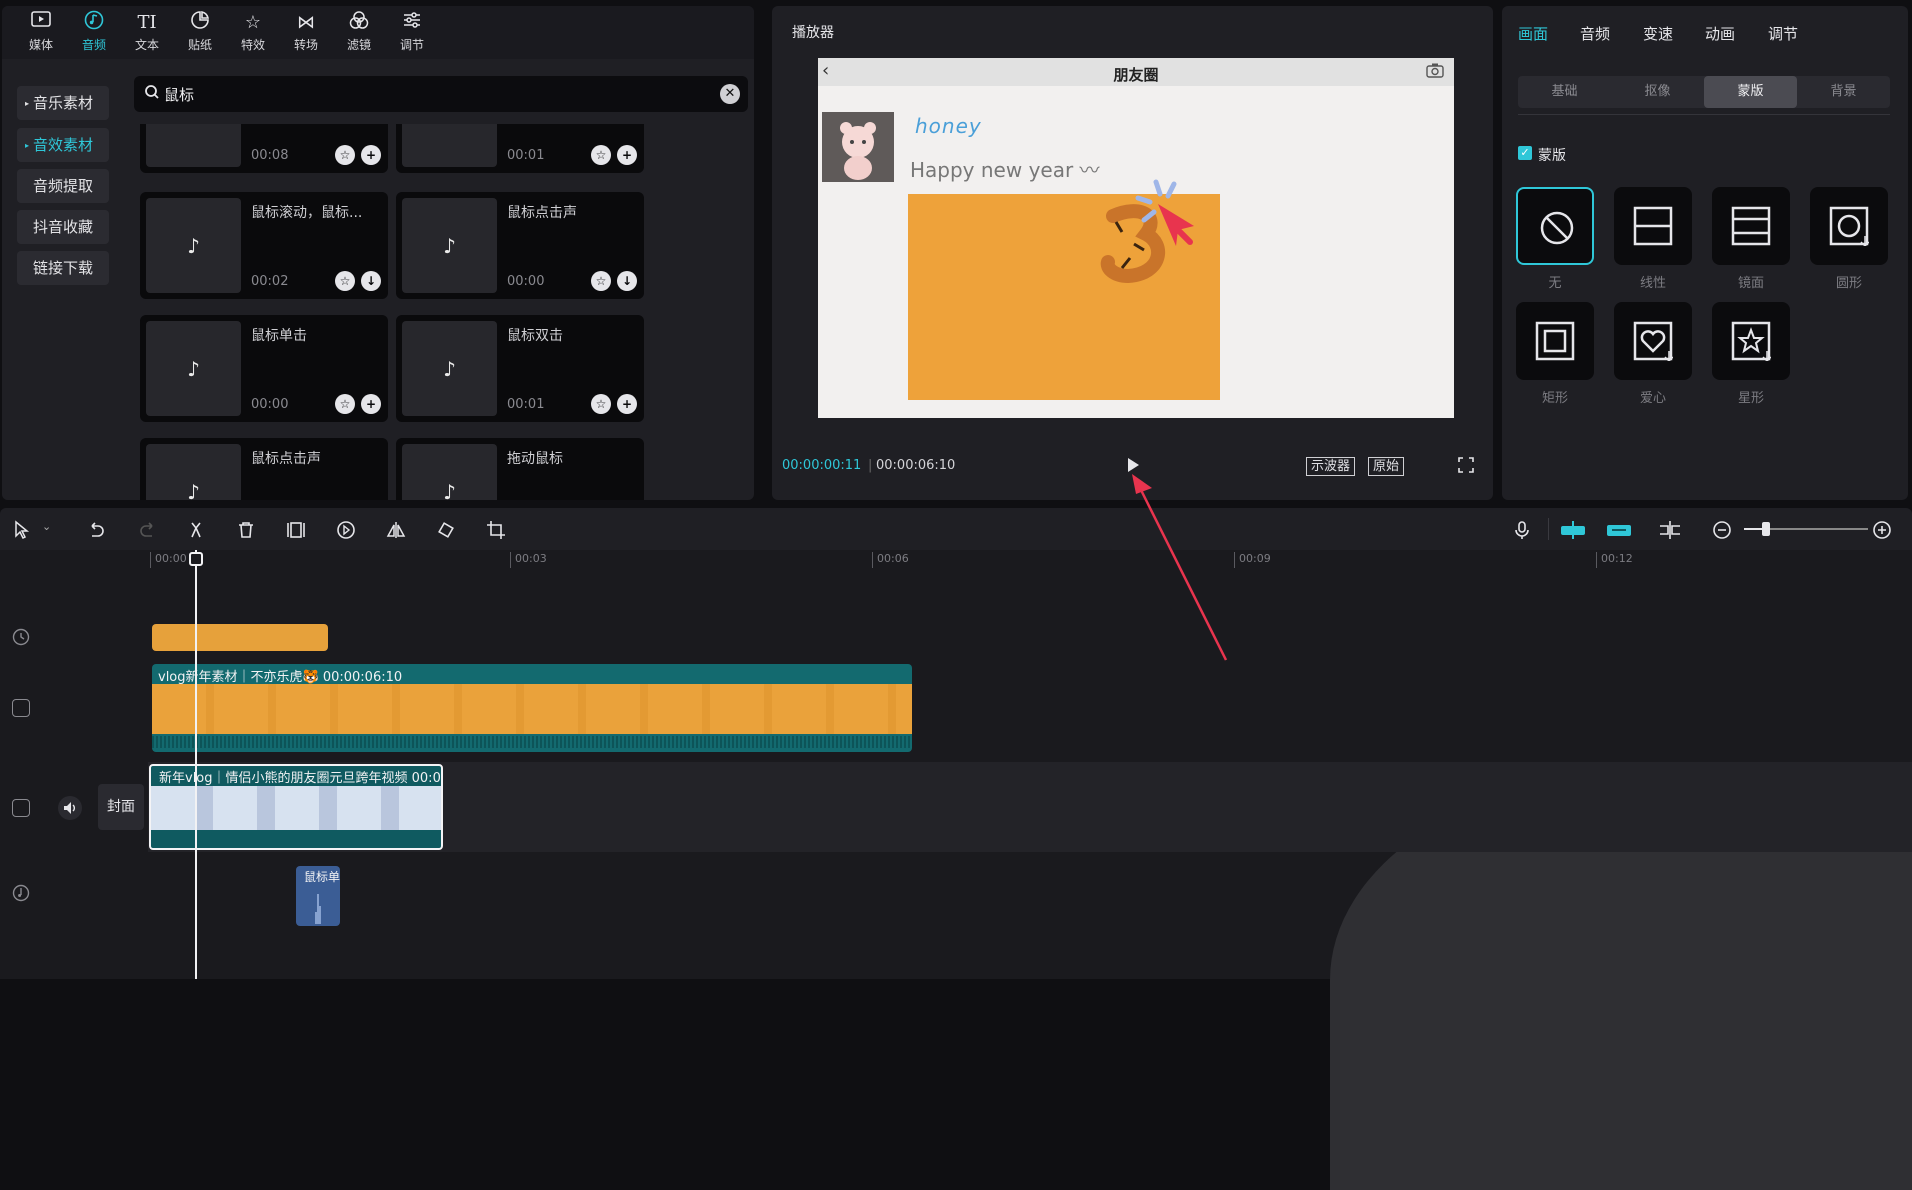  I want to click on tab-picture: 画面, so click(1533, 33).